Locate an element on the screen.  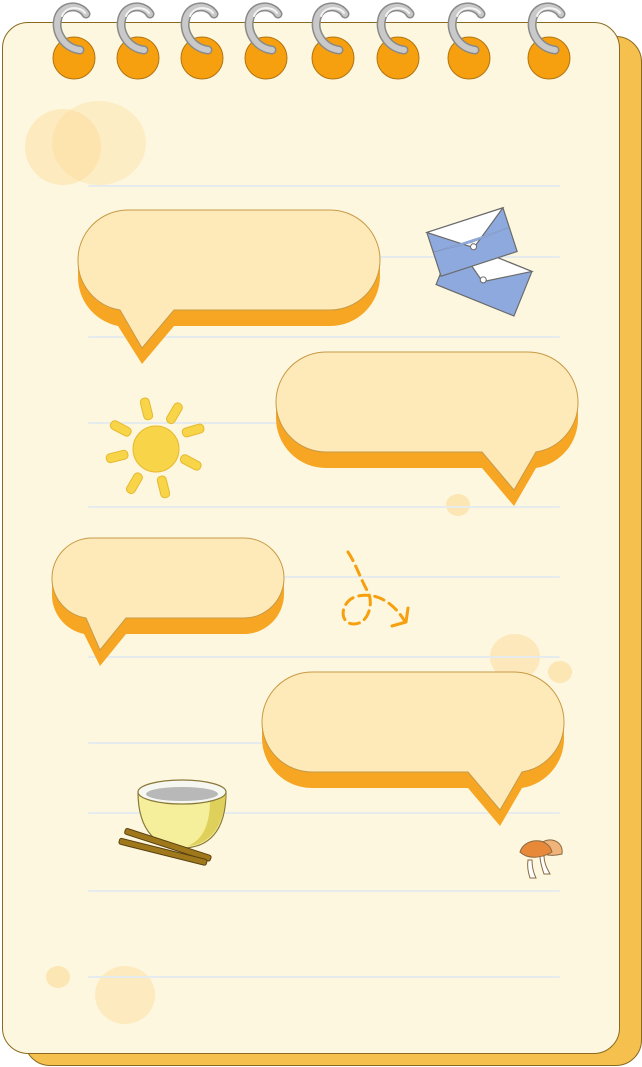
mushroom-icon is located at coordinates (542, 857).